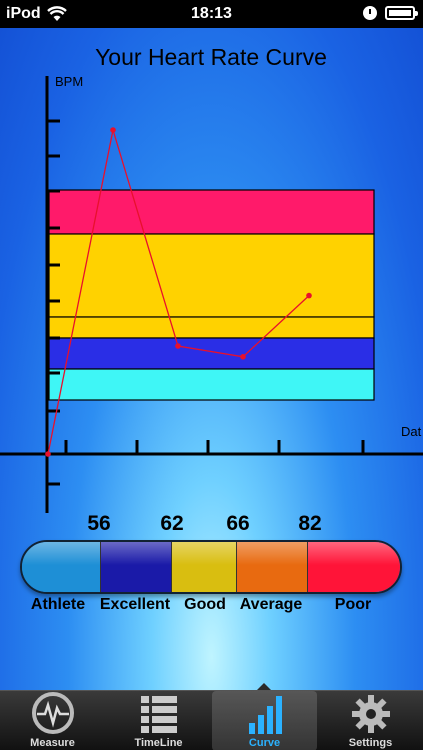 The image size is (423, 750). What do you see at coordinates (172, 523) in the screenshot?
I see `threshold-value: 62` at bounding box center [172, 523].